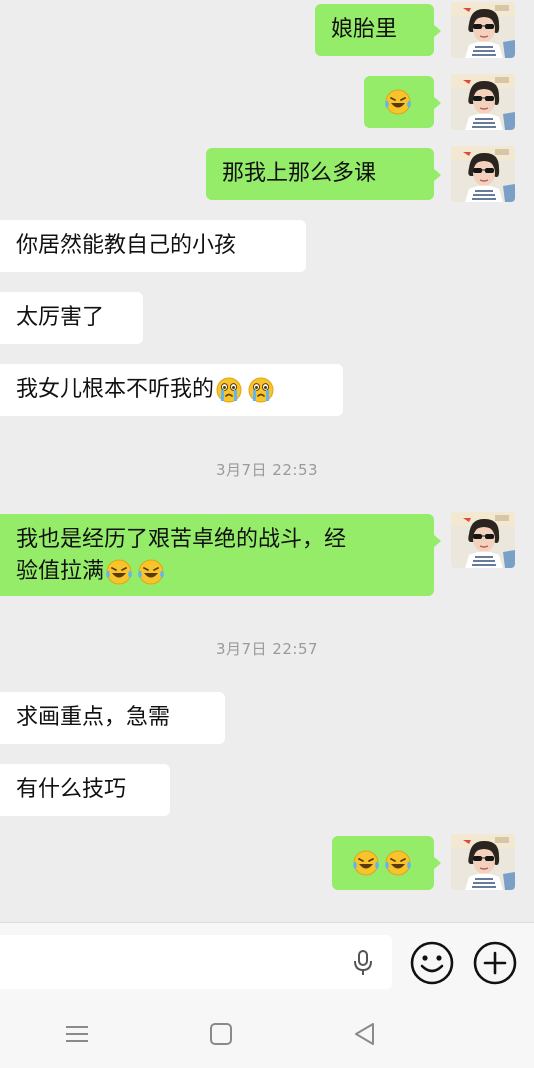 The image size is (534, 1068). Describe the element at coordinates (71, 789) in the screenshot. I see `message-text: 有什么技巧` at that location.